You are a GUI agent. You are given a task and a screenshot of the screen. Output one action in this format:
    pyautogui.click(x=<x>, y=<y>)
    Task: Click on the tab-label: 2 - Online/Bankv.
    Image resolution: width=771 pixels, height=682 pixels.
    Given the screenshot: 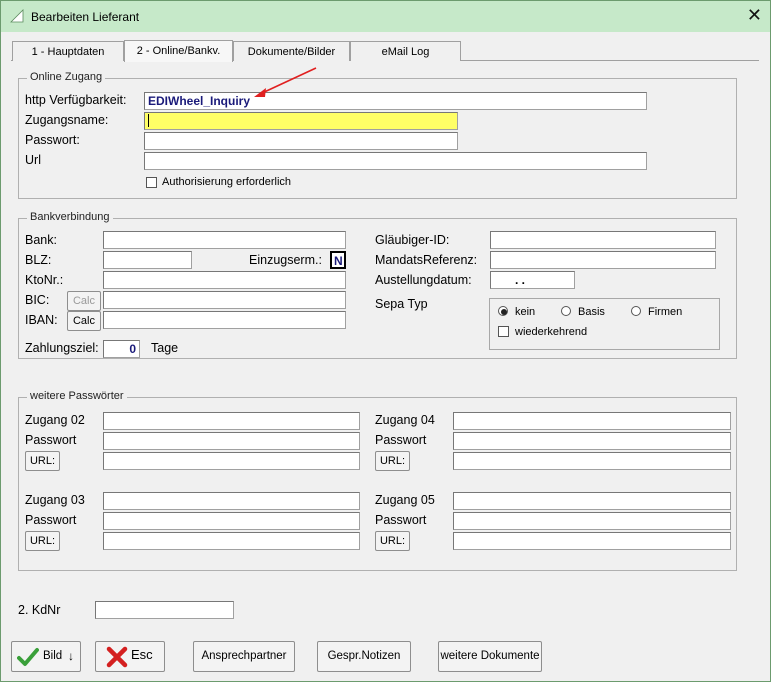 What is the action you would take?
    pyautogui.click(x=178, y=51)
    